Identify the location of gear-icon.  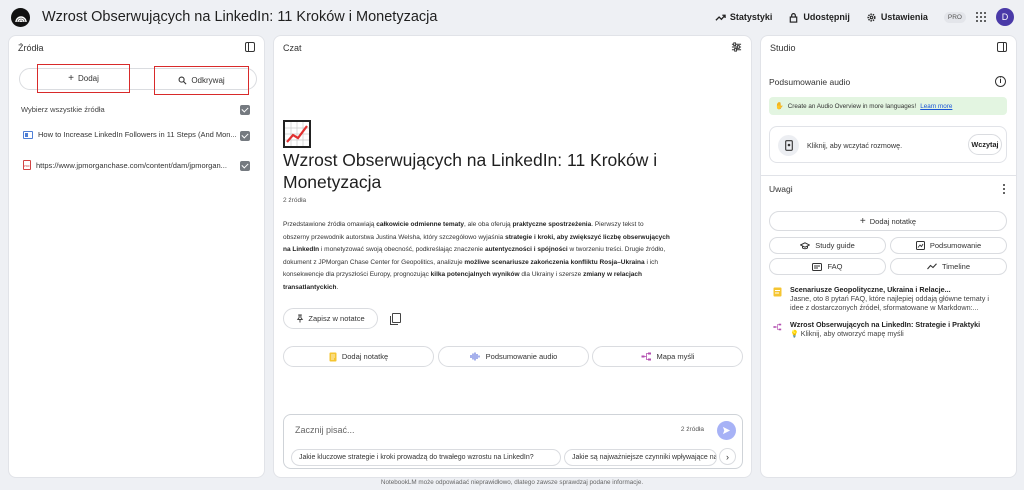
(871, 17).